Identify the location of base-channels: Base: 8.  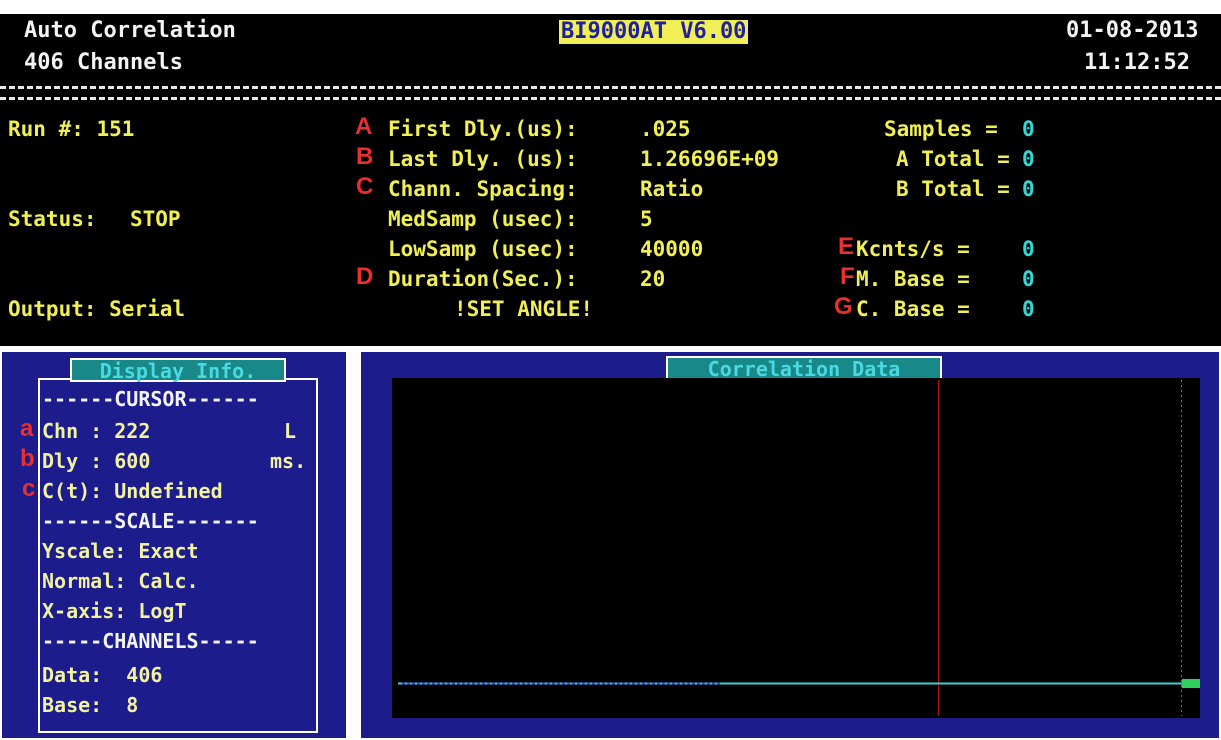
(90, 705).